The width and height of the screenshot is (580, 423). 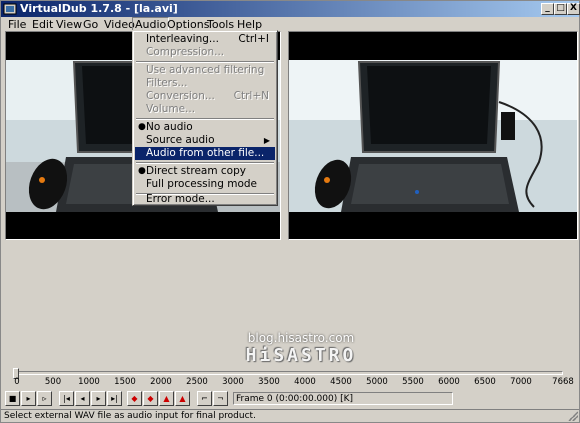 I want to click on prev-frame-icon: ◂, so click(x=82, y=398).